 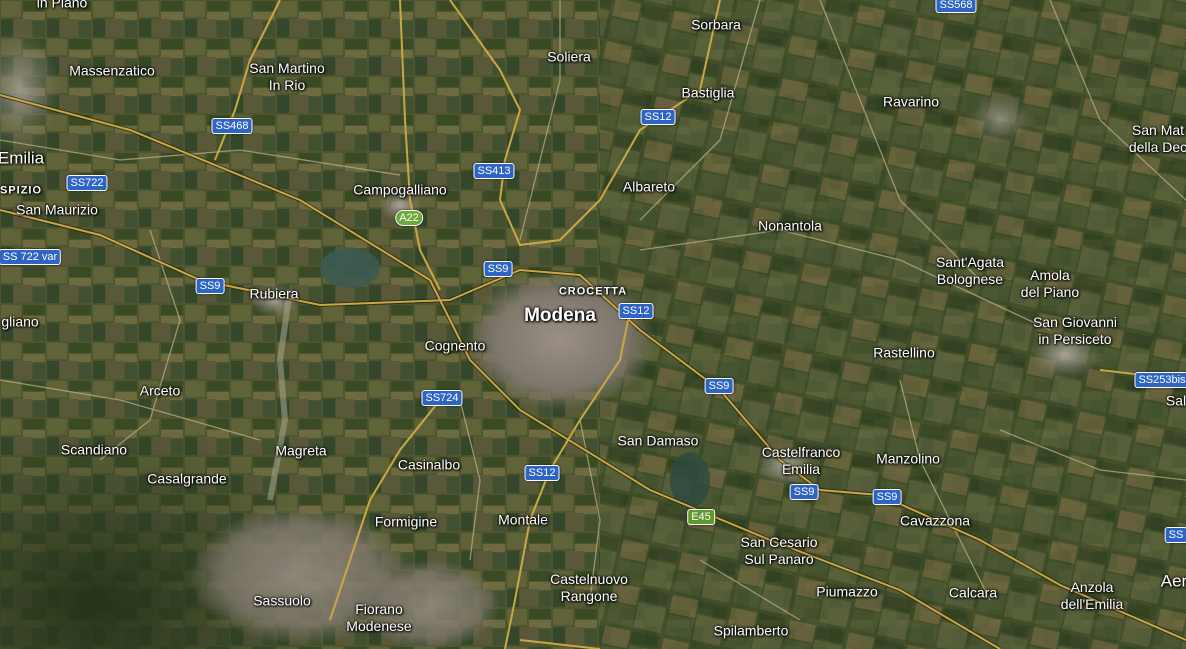 What do you see at coordinates (112, 71) in the screenshot?
I see `place-label-massenzatico: Massenzatico` at bounding box center [112, 71].